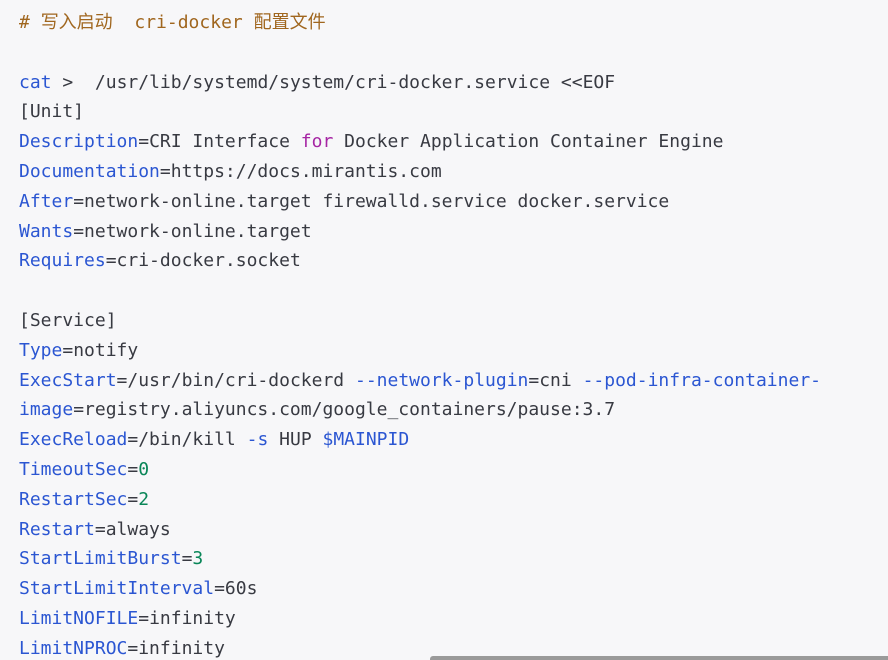  What do you see at coordinates (188, 22) in the screenshot?
I see `comment-name: cri-docker` at bounding box center [188, 22].